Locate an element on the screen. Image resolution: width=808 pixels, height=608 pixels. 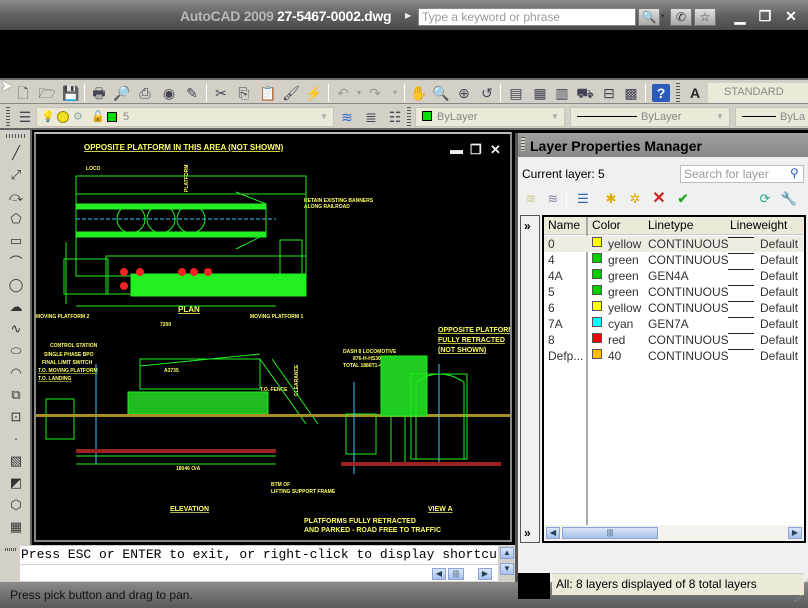
layer-row: 8 red CONTINUOUS Default is located at coordinates (674, 340).